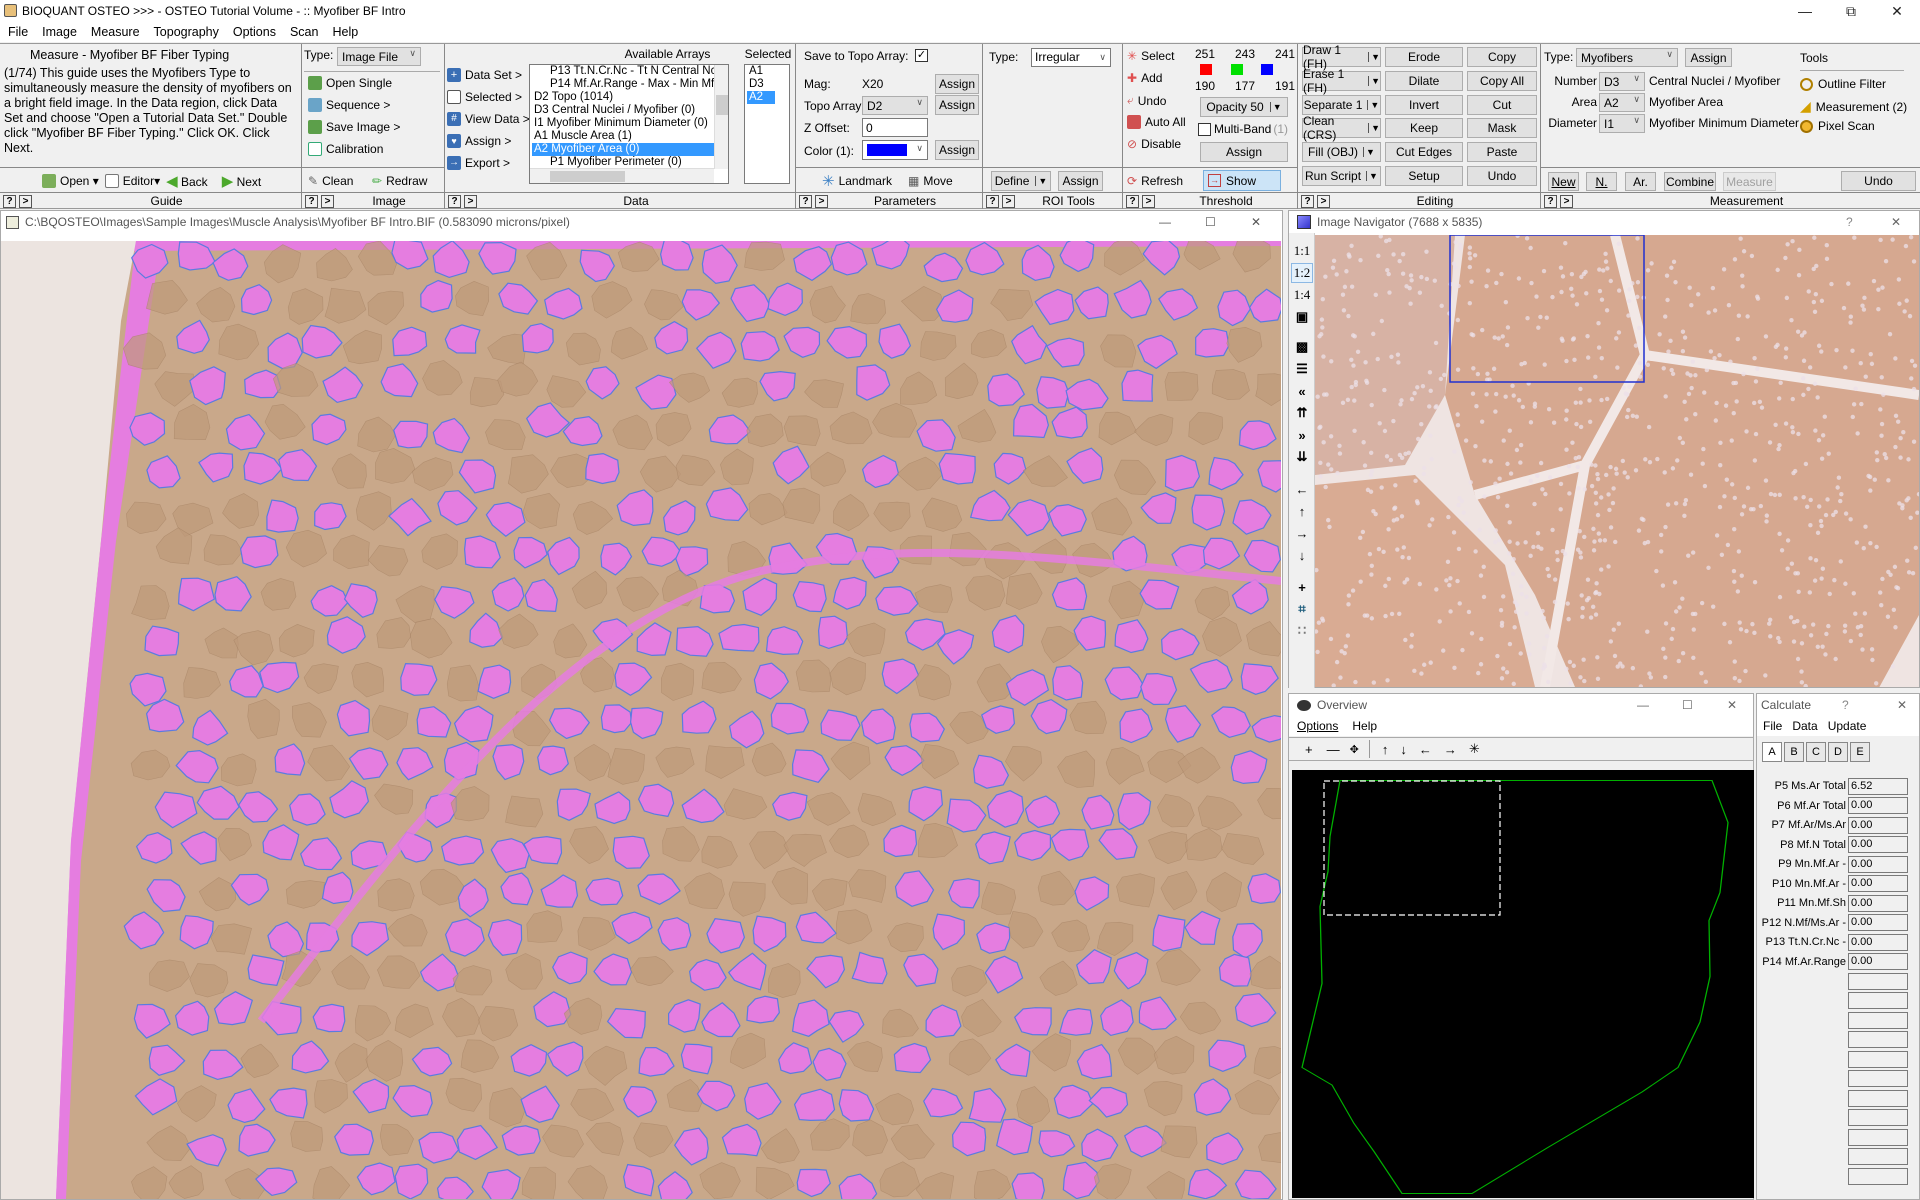 Image resolution: width=1920 pixels, height=1200 pixels. I want to click on edit-setup-button: Setup, so click(1424, 176).